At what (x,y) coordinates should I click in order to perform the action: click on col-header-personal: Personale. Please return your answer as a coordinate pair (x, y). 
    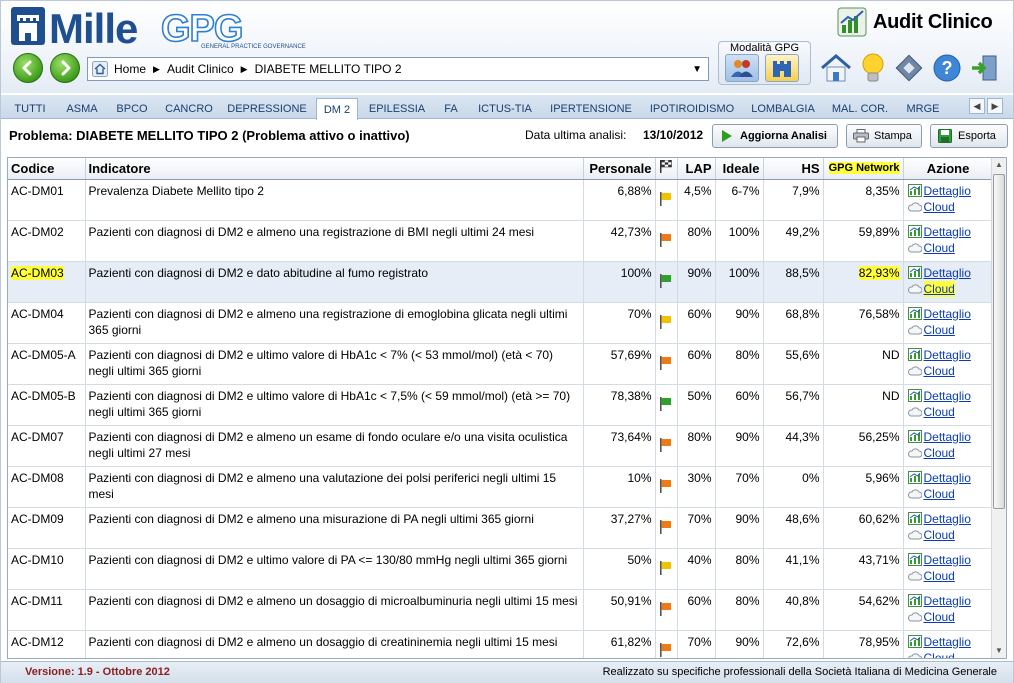
    Looking at the image, I should click on (619, 169).